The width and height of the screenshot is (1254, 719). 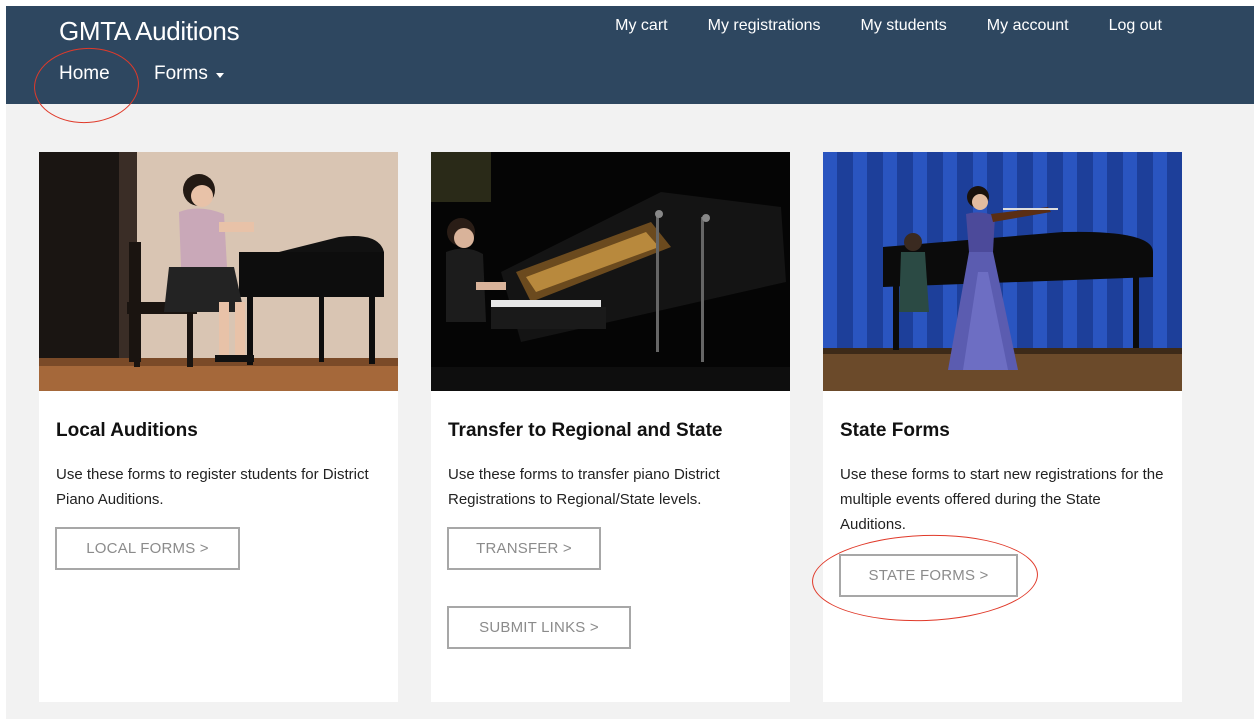 What do you see at coordinates (539, 627) in the screenshot?
I see `submit-links-button: SUBMIT LINKS >` at bounding box center [539, 627].